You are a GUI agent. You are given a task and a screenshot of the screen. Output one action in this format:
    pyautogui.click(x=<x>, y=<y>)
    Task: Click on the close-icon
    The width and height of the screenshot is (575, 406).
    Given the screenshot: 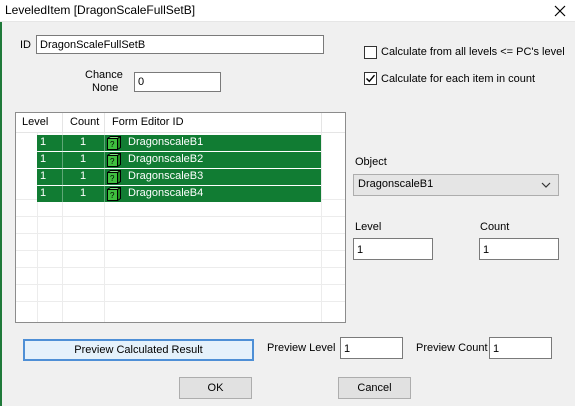 What is the action you would take?
    pyautogui.click(x=560, y=11)
    